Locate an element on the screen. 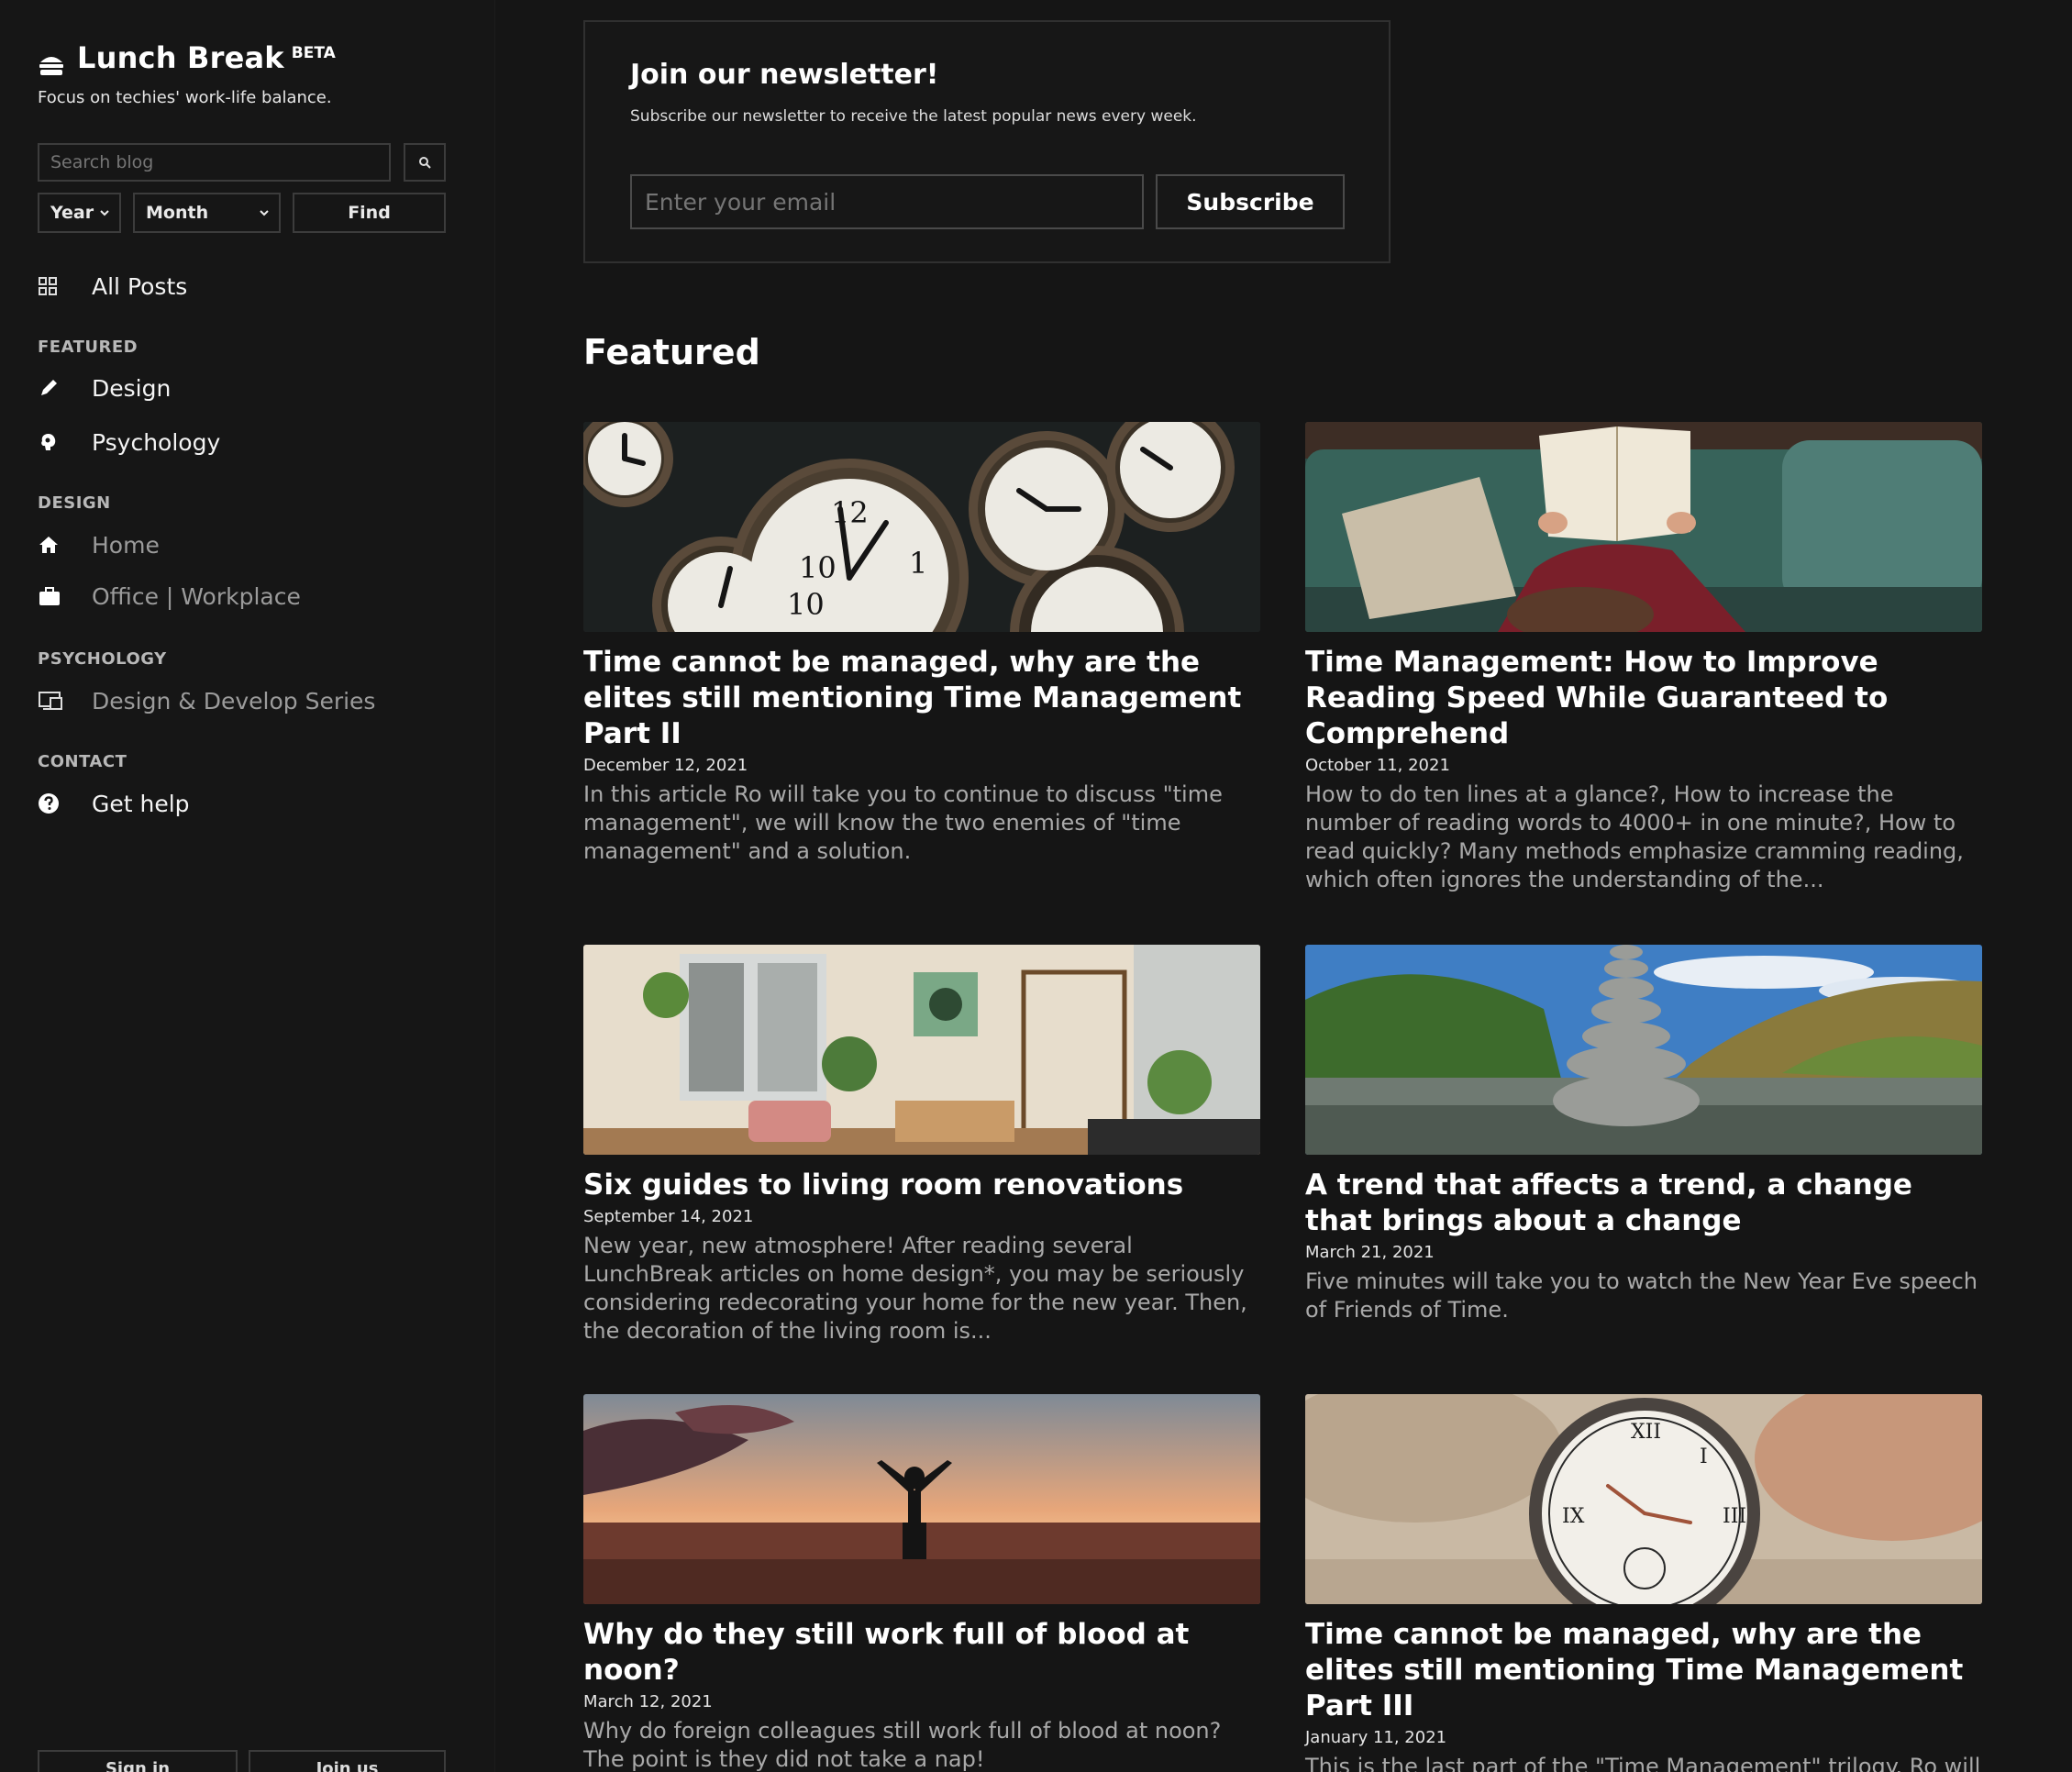 This screenshot has height=1772, width=2072. stones-image is located at coordinates (1643, 1050).